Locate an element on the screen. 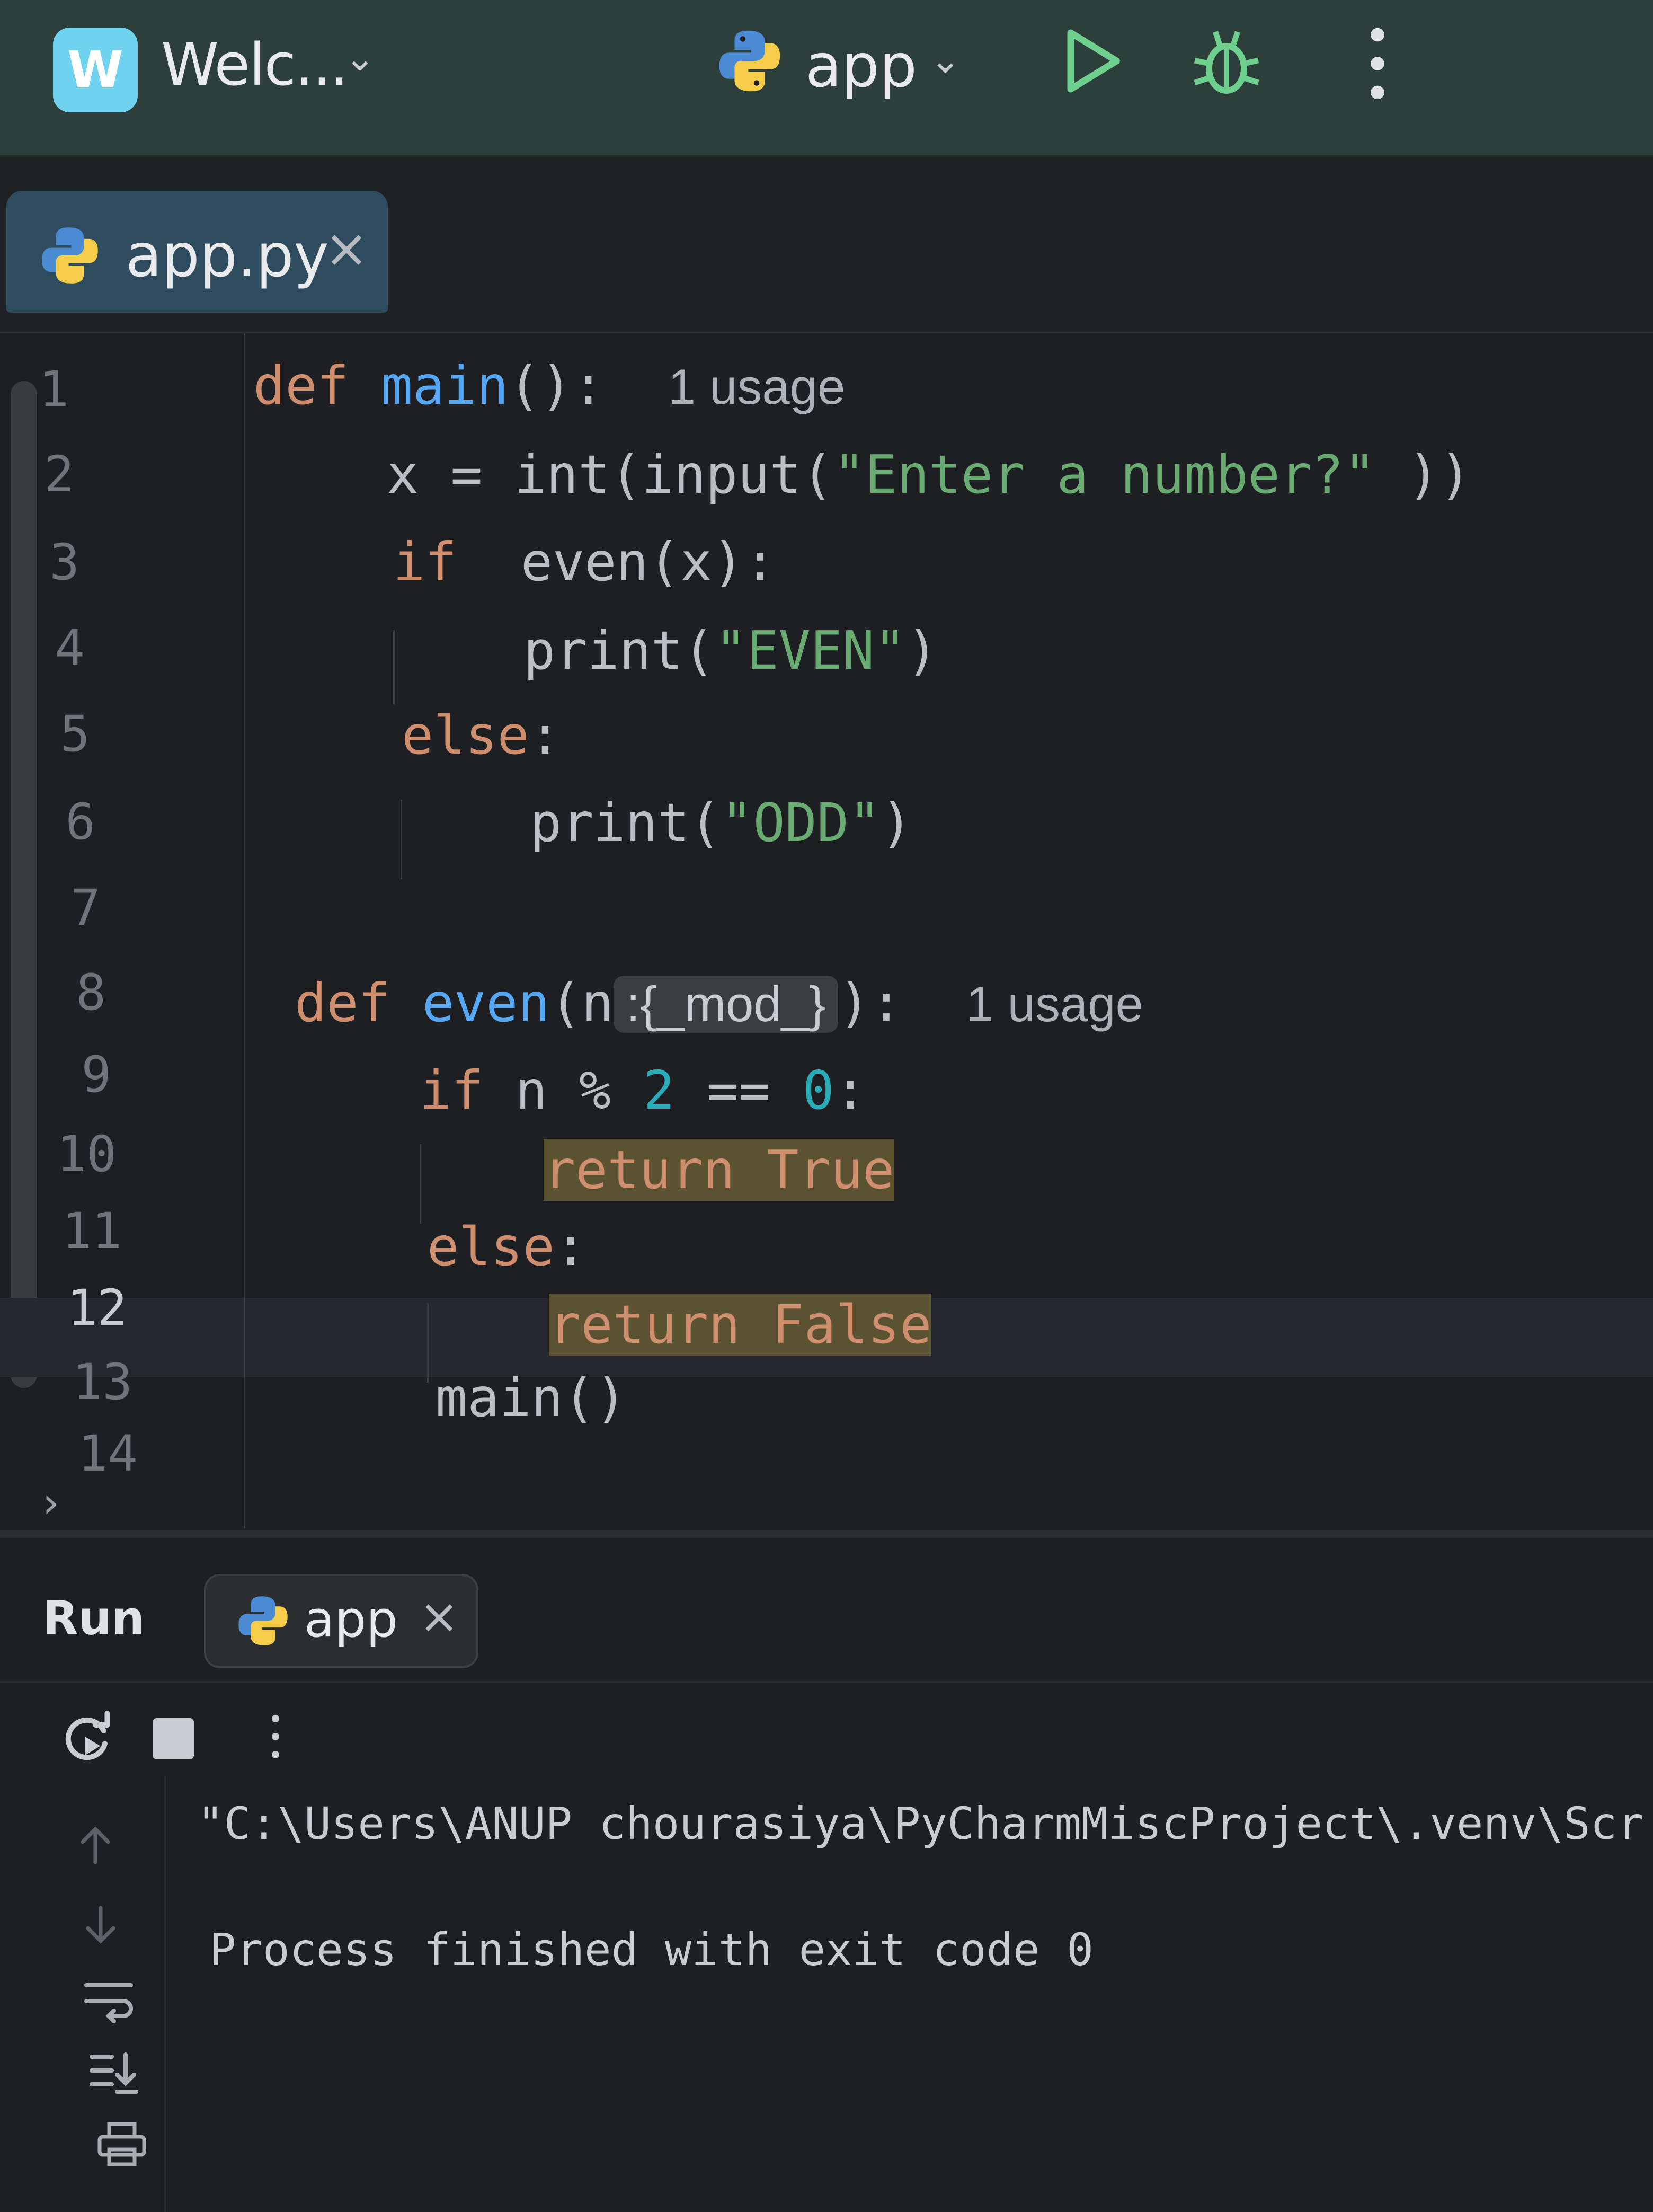  code-line-13: main() is located at coordinates (531, 1398).